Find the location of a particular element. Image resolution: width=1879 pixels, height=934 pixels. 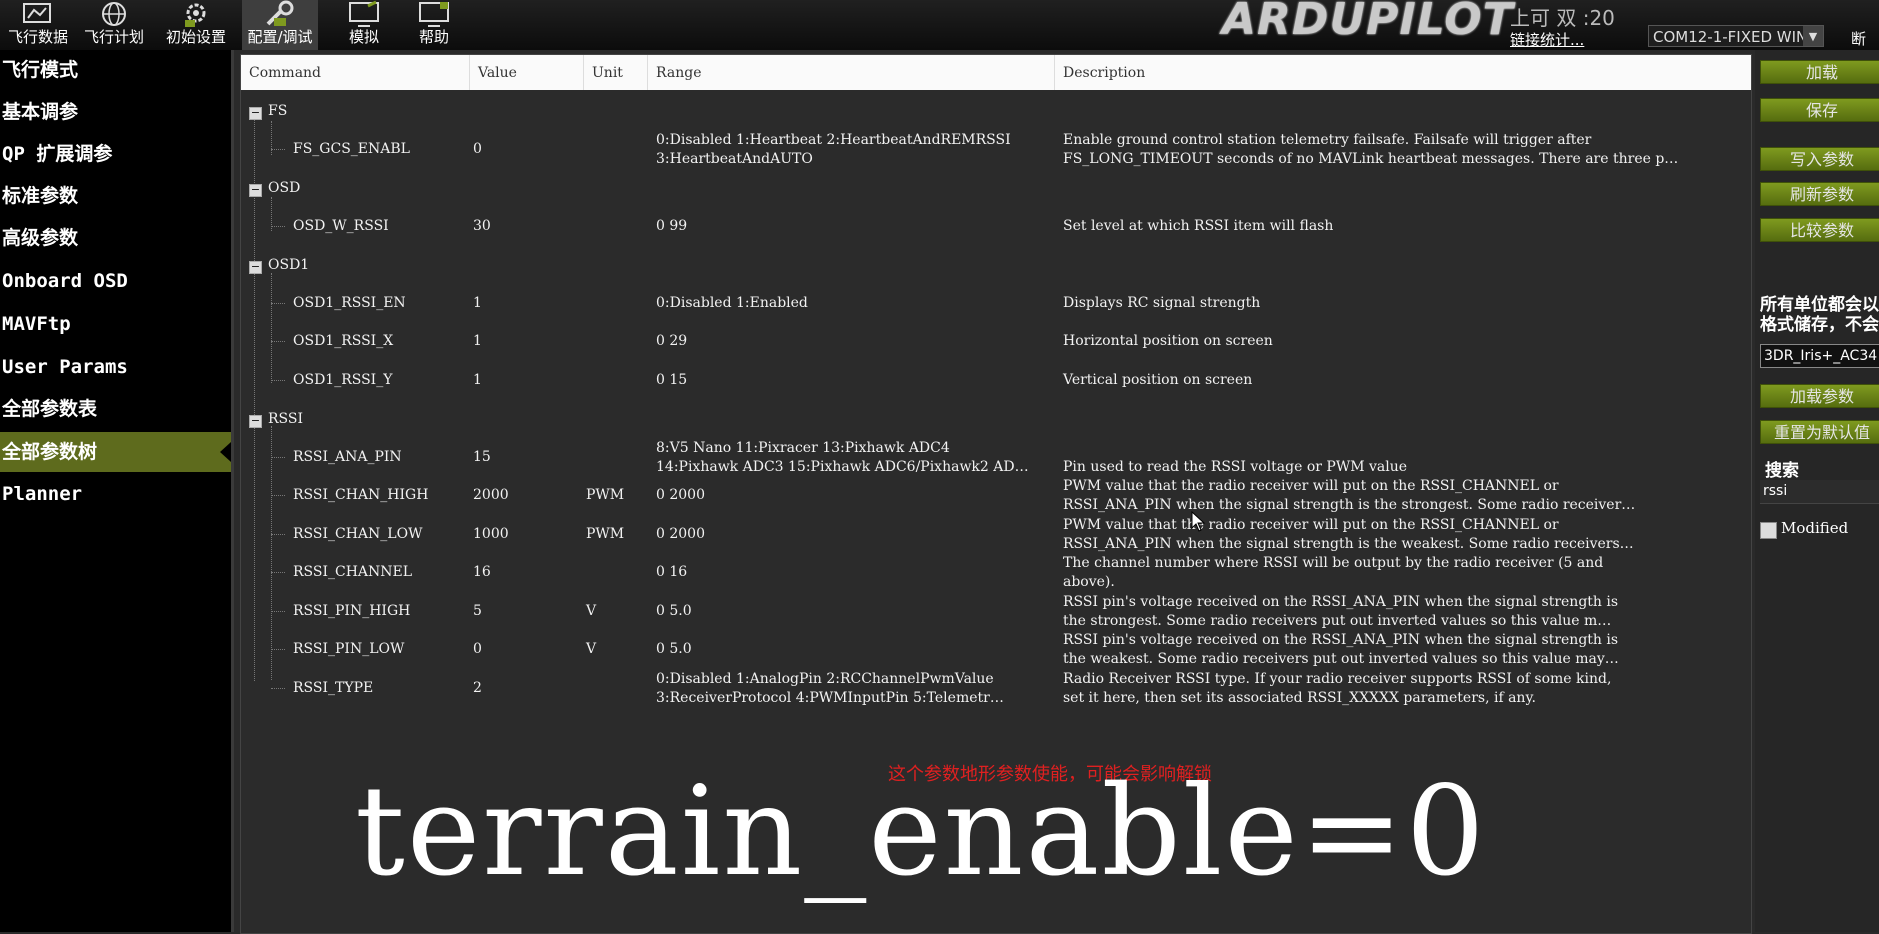

write-params-button: 写入参数 is located at coordinates (1819, 159).